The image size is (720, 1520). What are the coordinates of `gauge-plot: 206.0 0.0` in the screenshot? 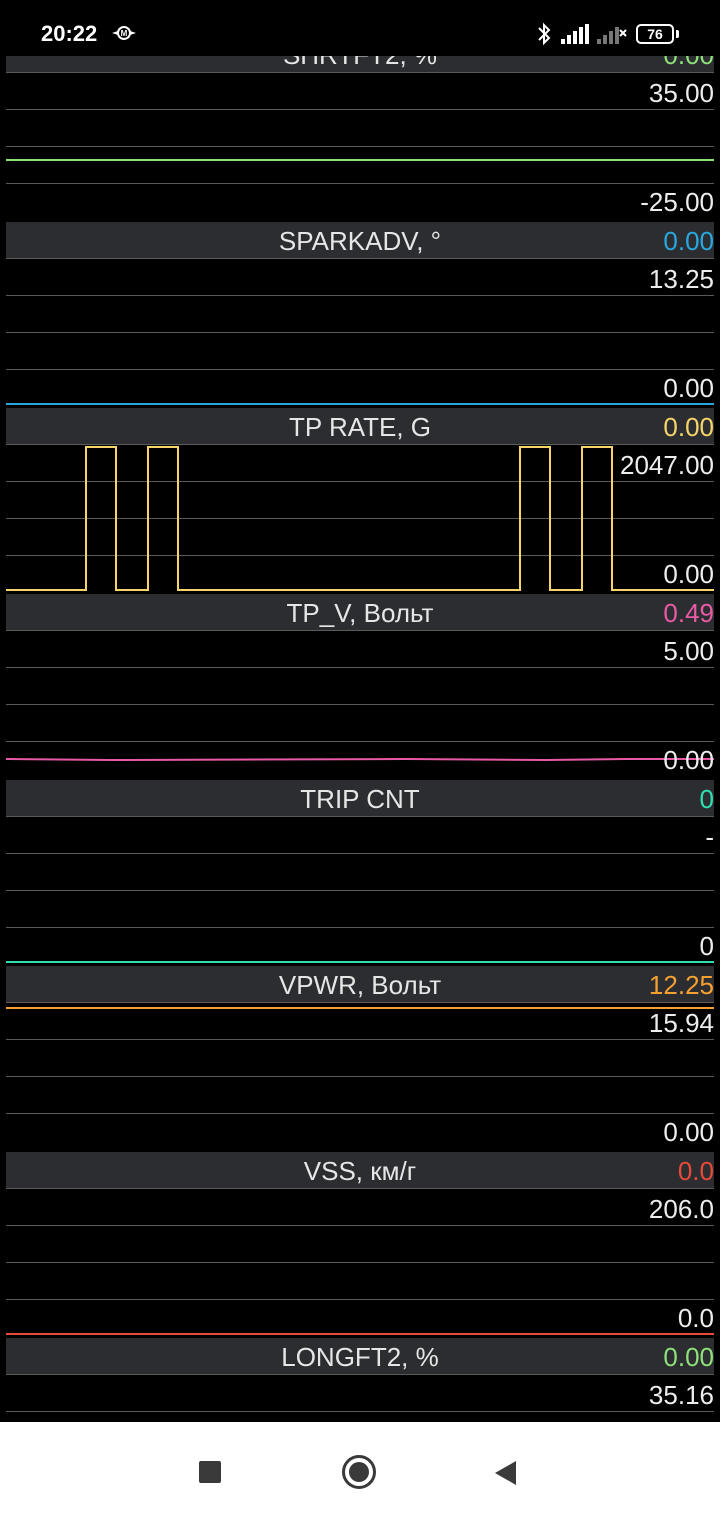 It's located at (360, 1262).